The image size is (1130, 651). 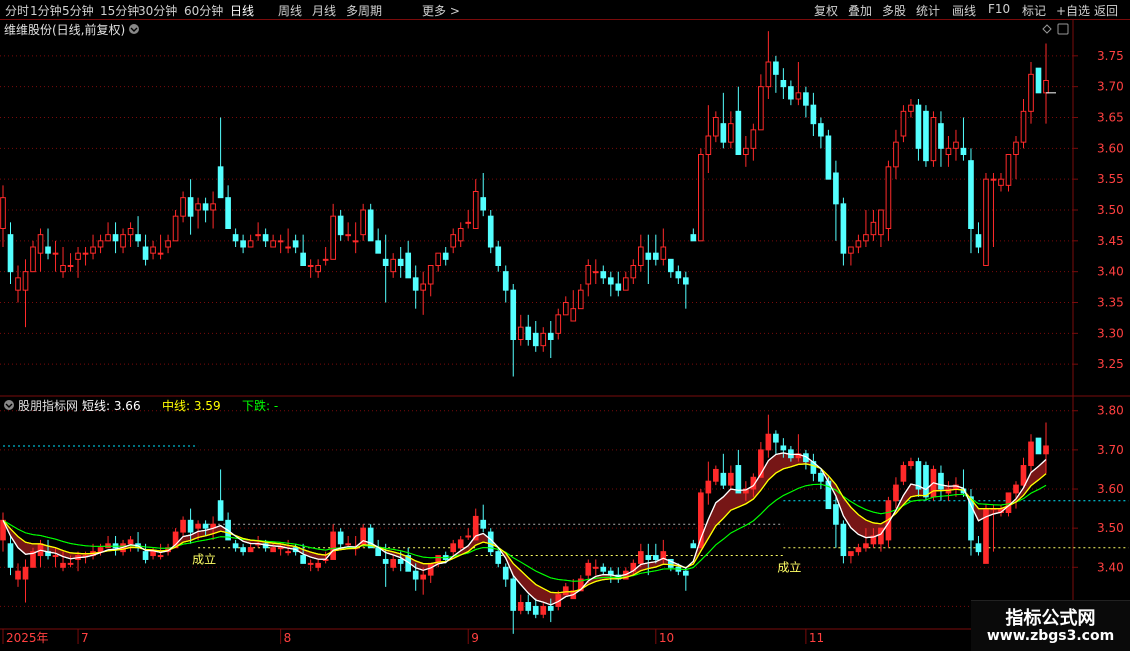 What do you see at coordinates (894, 10) in the screenshot?
I see `tool-button-2: 多股` at bounding box center [894, 10].